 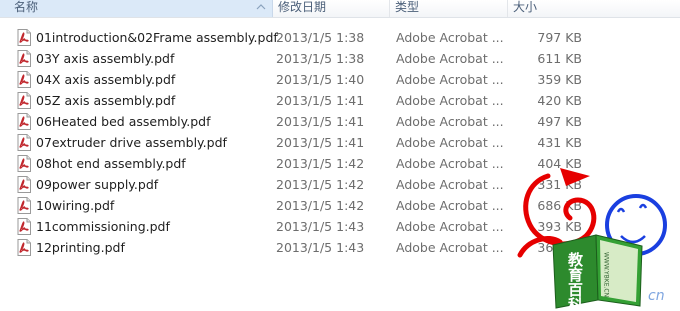 I want to click on watermark-book-text: 教育百科, so click(x=575, y=281).